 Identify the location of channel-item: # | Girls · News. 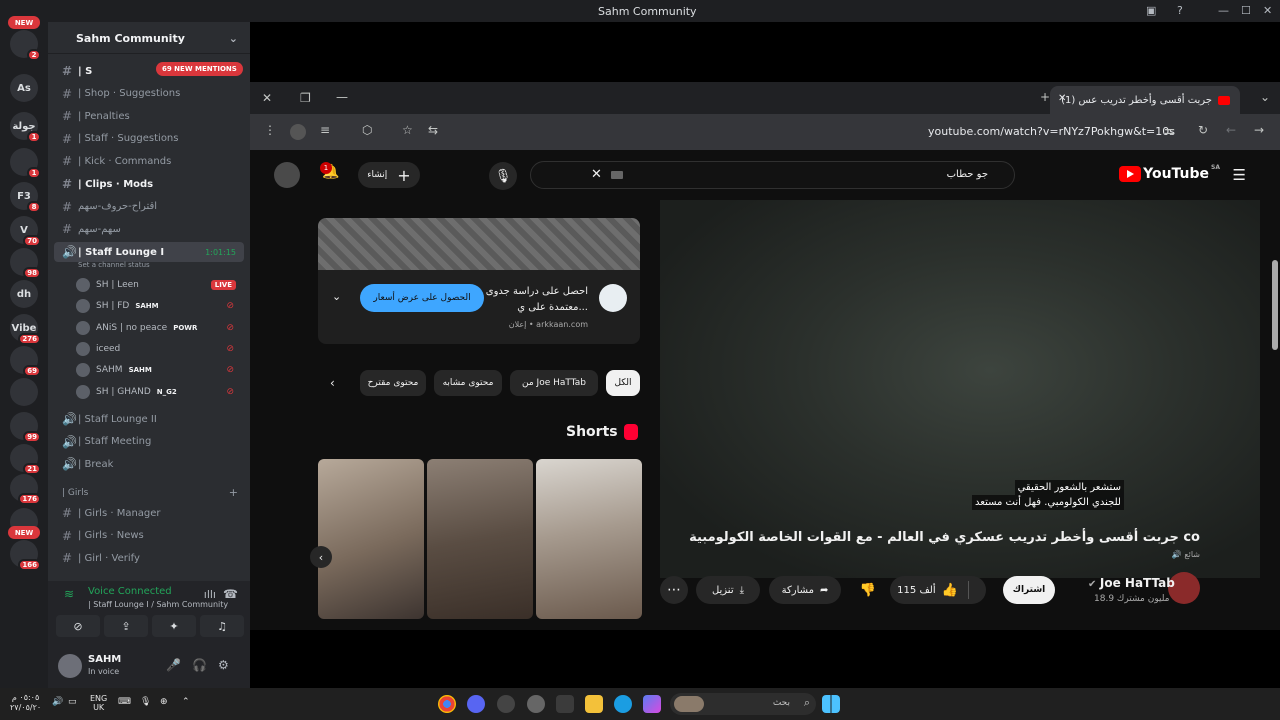
(149, 536).